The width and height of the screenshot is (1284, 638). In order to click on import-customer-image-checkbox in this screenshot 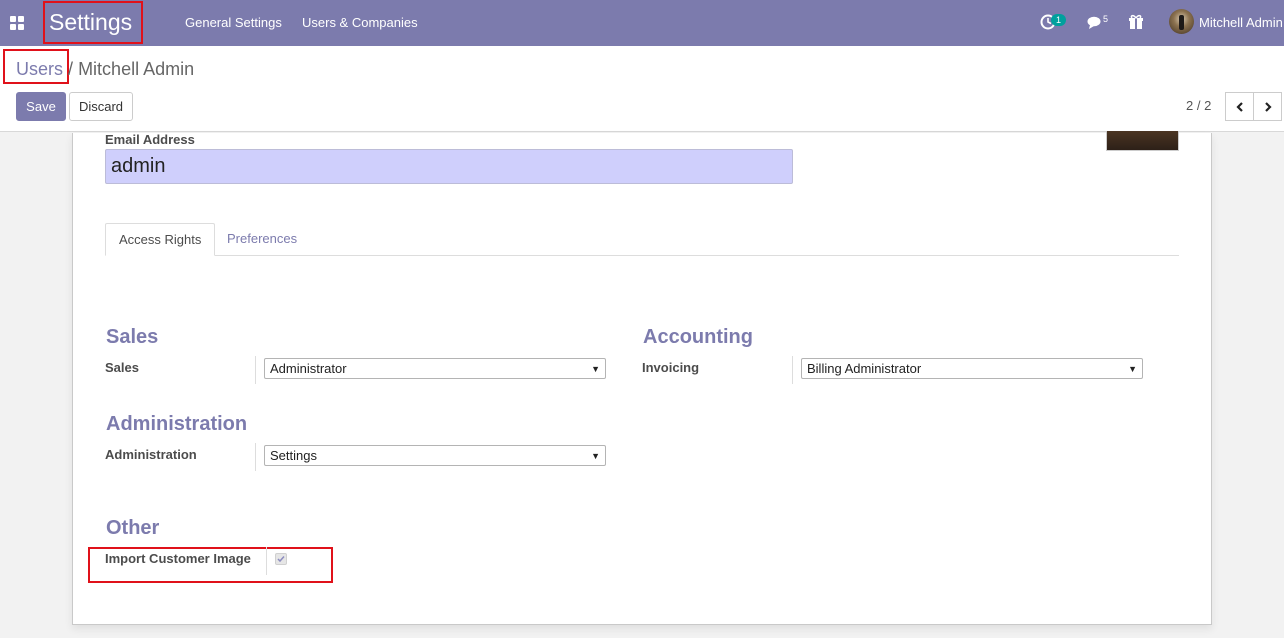, I will do `click(281, 559)`.